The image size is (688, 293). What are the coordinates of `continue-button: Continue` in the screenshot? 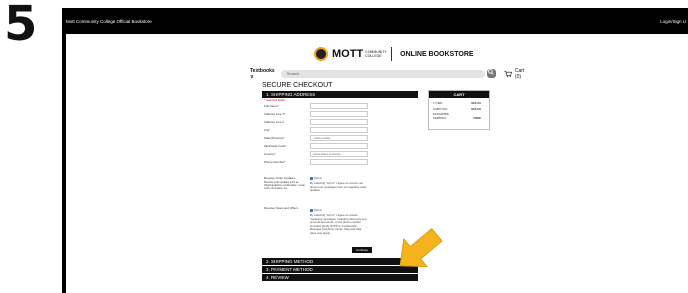 It's located at (362, 250).